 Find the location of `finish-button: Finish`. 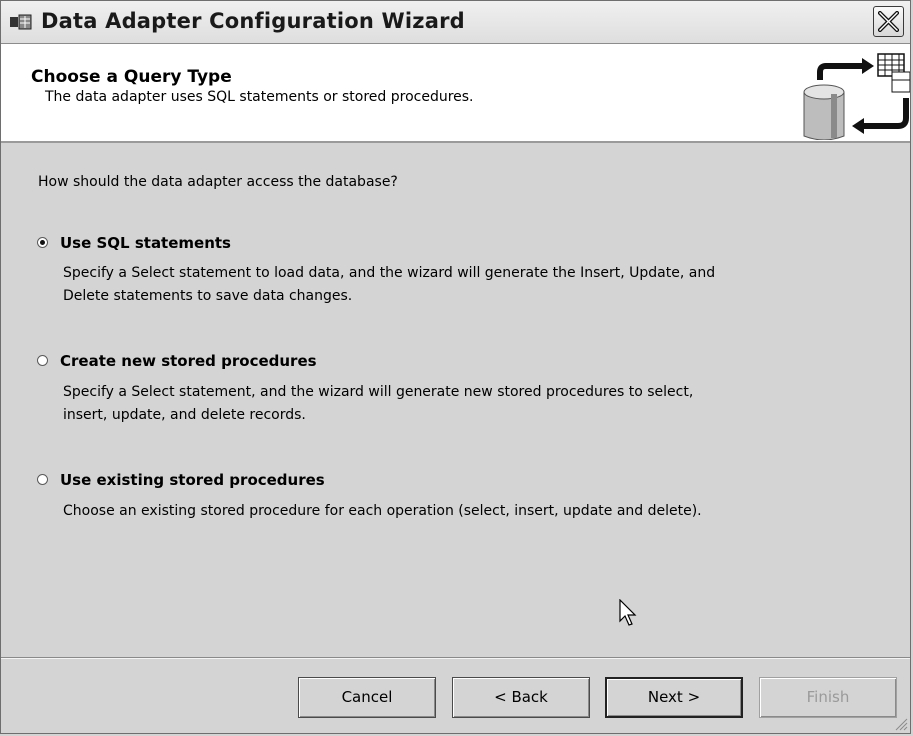

finish-button: Finish is located at coordinates (828, 697).